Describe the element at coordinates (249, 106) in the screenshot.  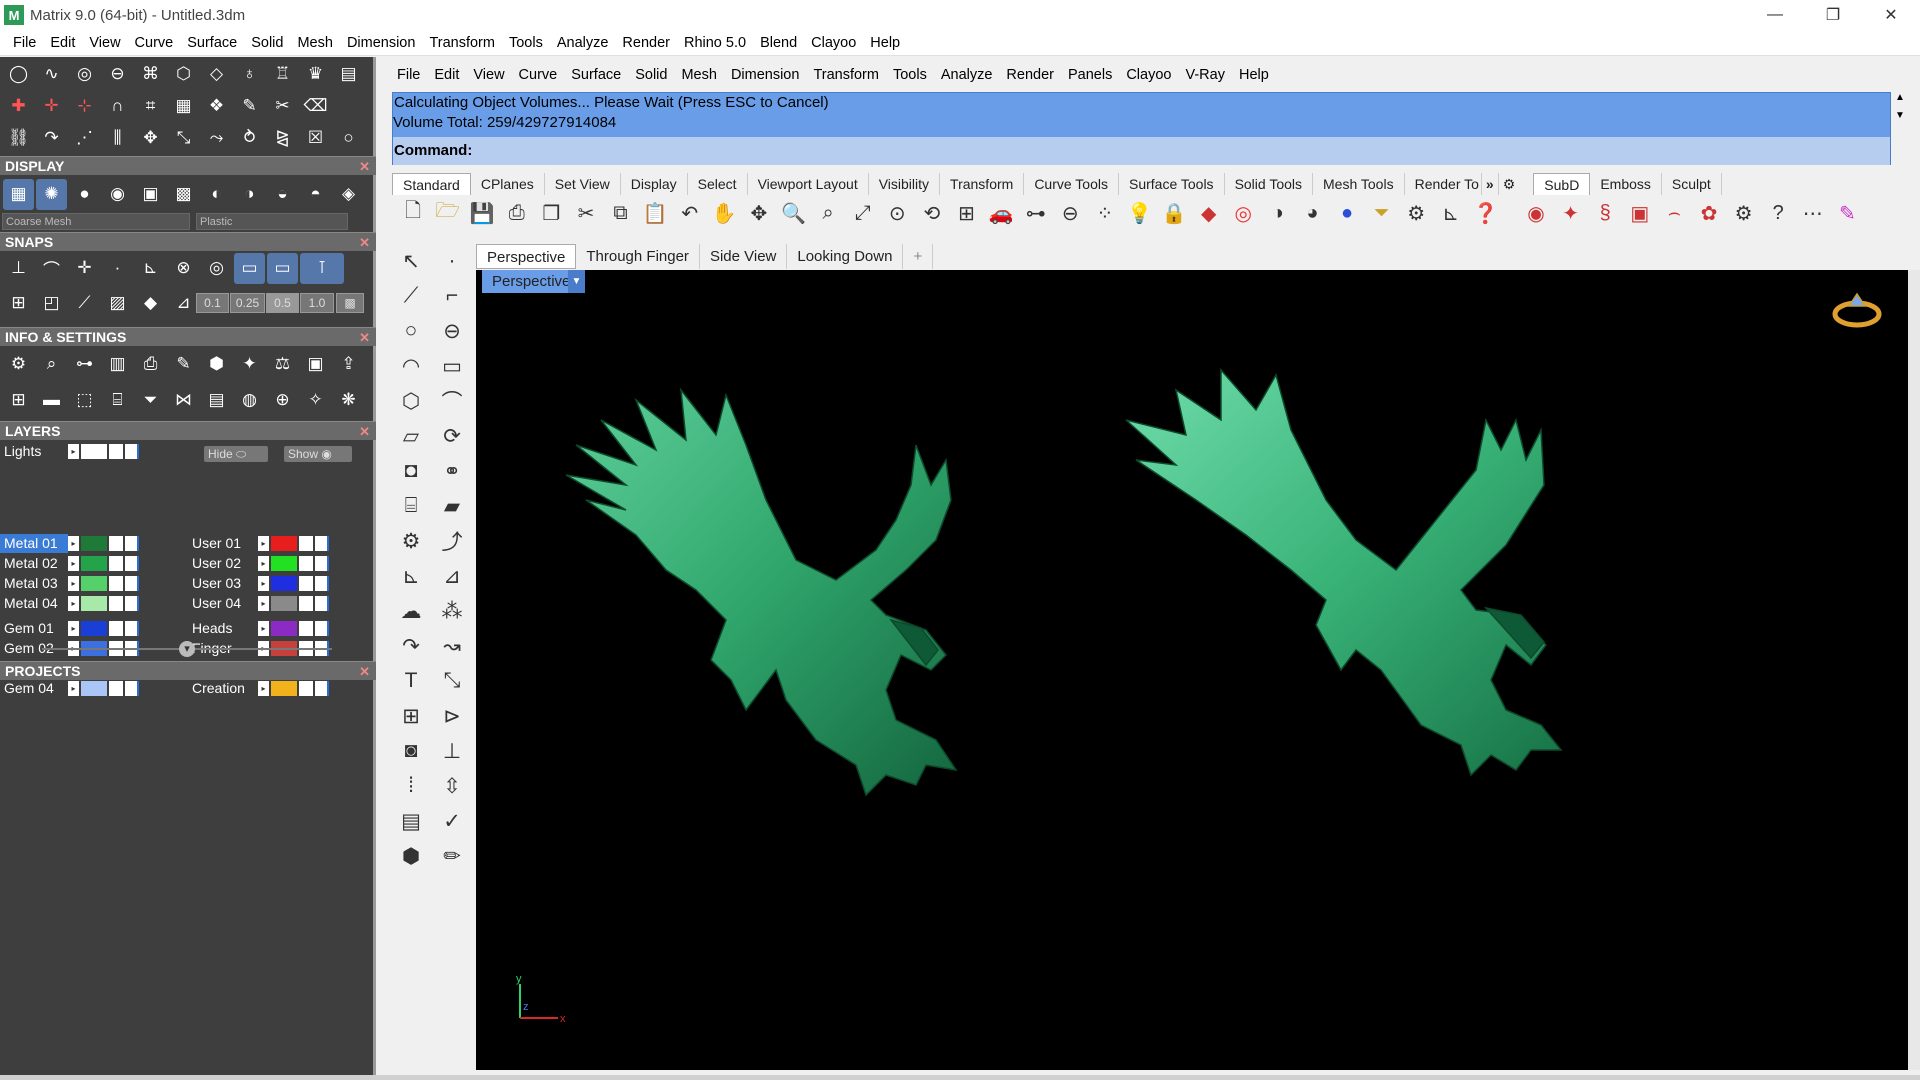
I see `pencil-icon: ✎` at that location.